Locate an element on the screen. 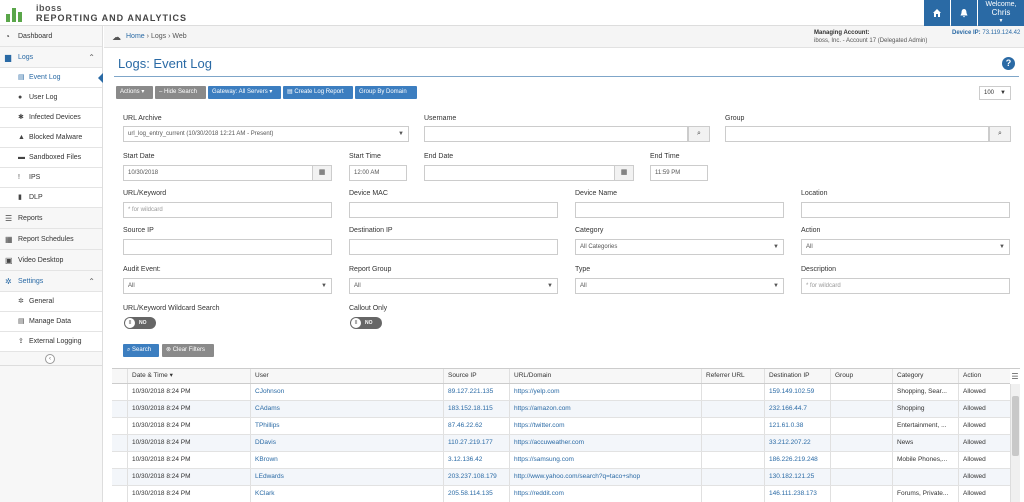 Image resolution: width=1024 pixels, height=502 pixels. table-cell: 203.237.108.179 is located at coordinates (476, 477).